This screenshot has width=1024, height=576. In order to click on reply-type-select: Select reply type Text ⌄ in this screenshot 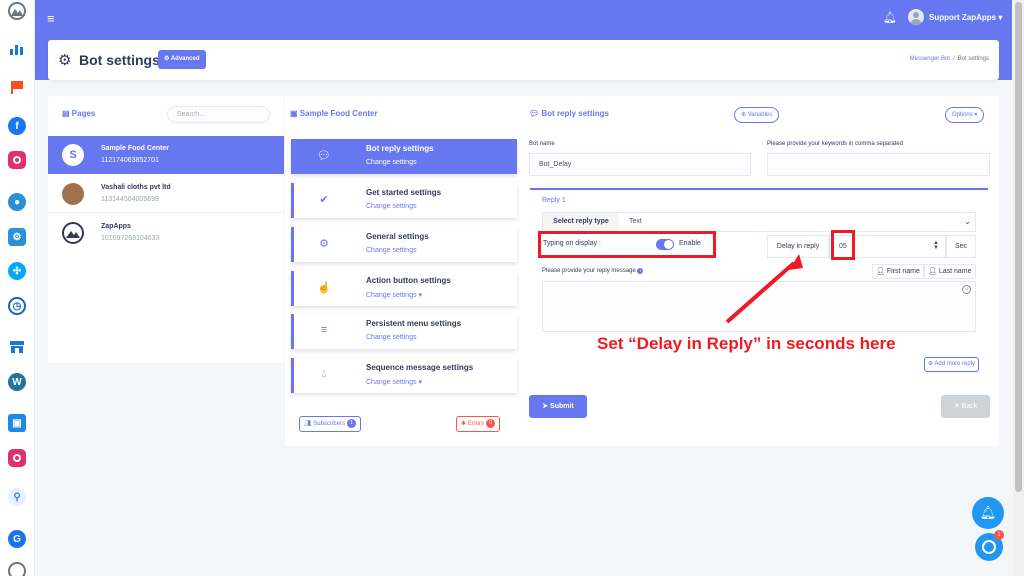, I will do `click(759, 222)`.